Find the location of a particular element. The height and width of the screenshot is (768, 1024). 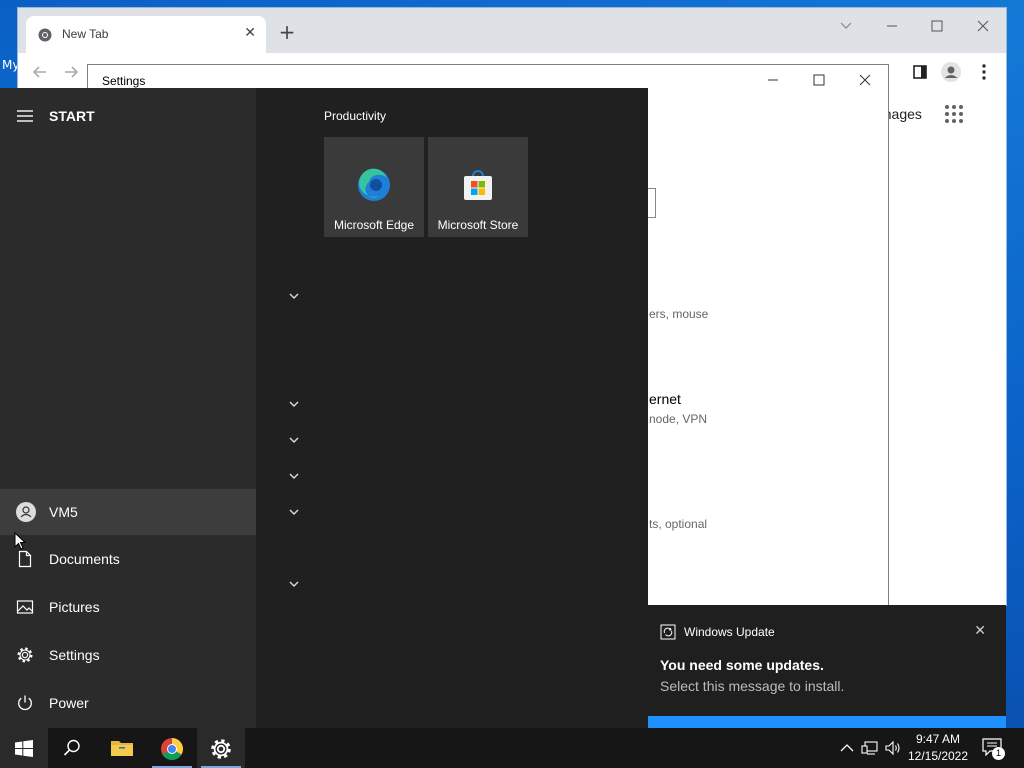

tile-label: Microsoft Edge is located at coordinates (374, 225).